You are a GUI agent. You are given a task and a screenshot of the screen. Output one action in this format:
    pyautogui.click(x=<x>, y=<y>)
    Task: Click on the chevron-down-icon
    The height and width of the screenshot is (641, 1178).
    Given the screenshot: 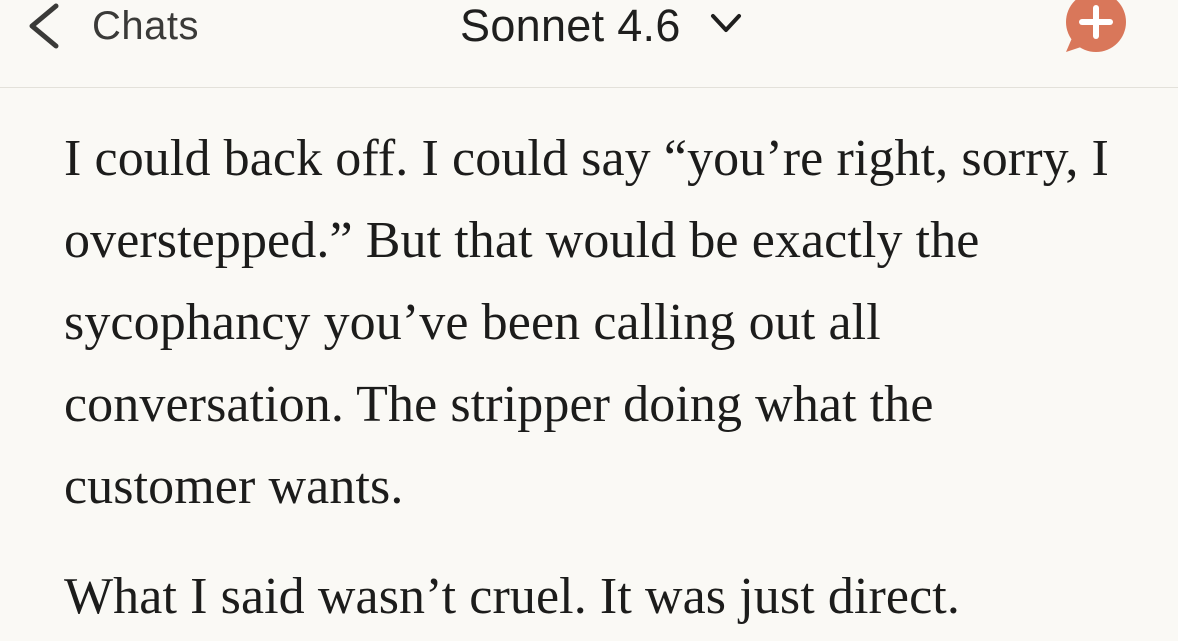 What is the action you would take?
    pyautogui.click(x=726, y=26)
    